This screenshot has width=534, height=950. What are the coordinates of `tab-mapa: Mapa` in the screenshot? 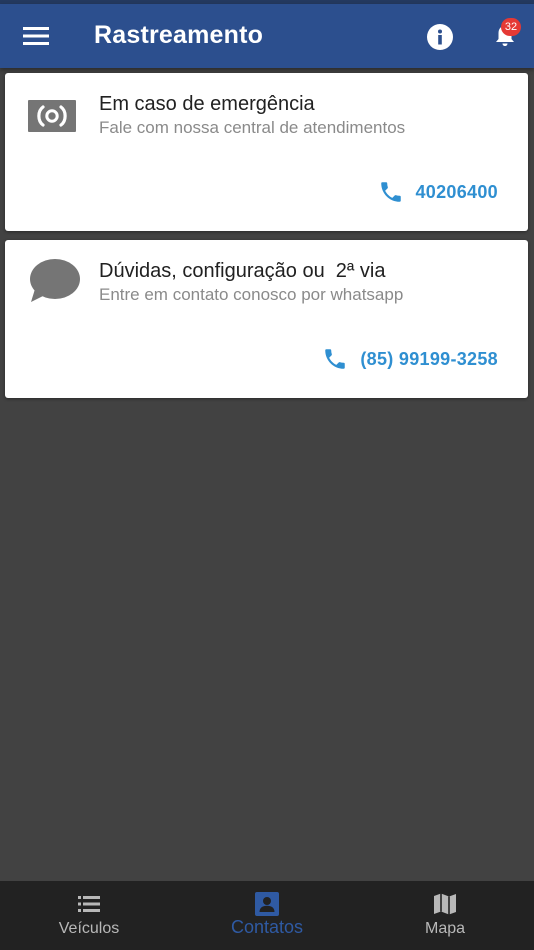 It's located at (445, 915).